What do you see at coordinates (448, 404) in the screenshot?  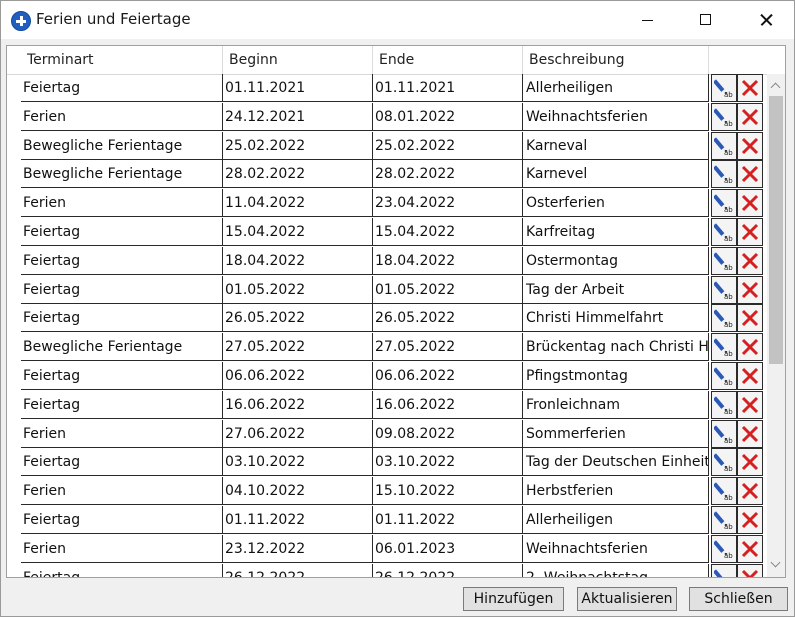 I see `cell-ende: 16.06.2022` at bounding box center [448, 404].